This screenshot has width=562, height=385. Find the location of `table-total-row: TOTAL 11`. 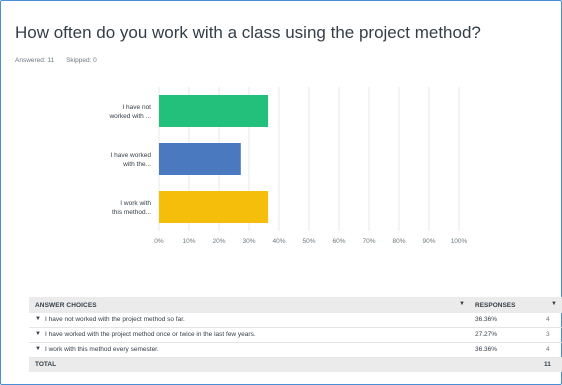

table-total-row: TOTAL 11 is located at coordinates (295, 365).